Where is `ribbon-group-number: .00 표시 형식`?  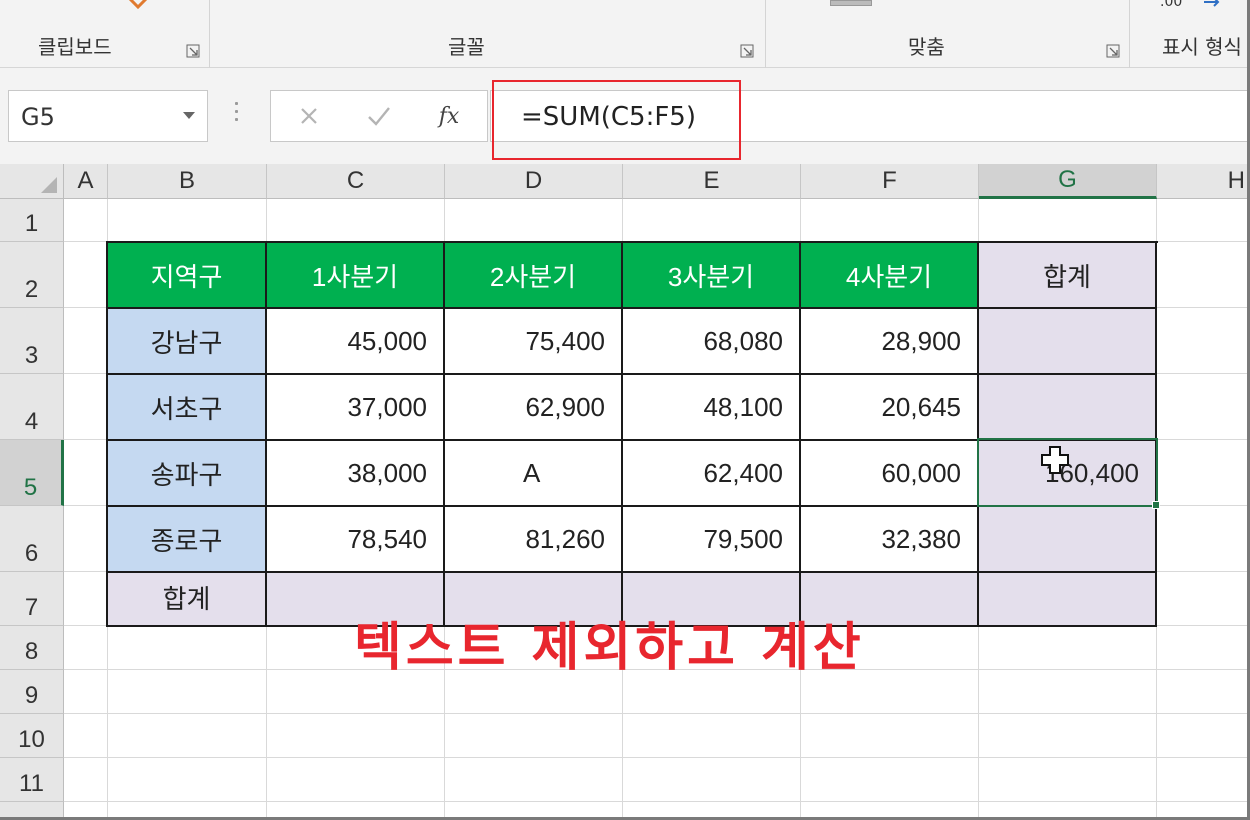
ribbon-group-number: .00 표시 형식 is located at coordinates (1190, 34).